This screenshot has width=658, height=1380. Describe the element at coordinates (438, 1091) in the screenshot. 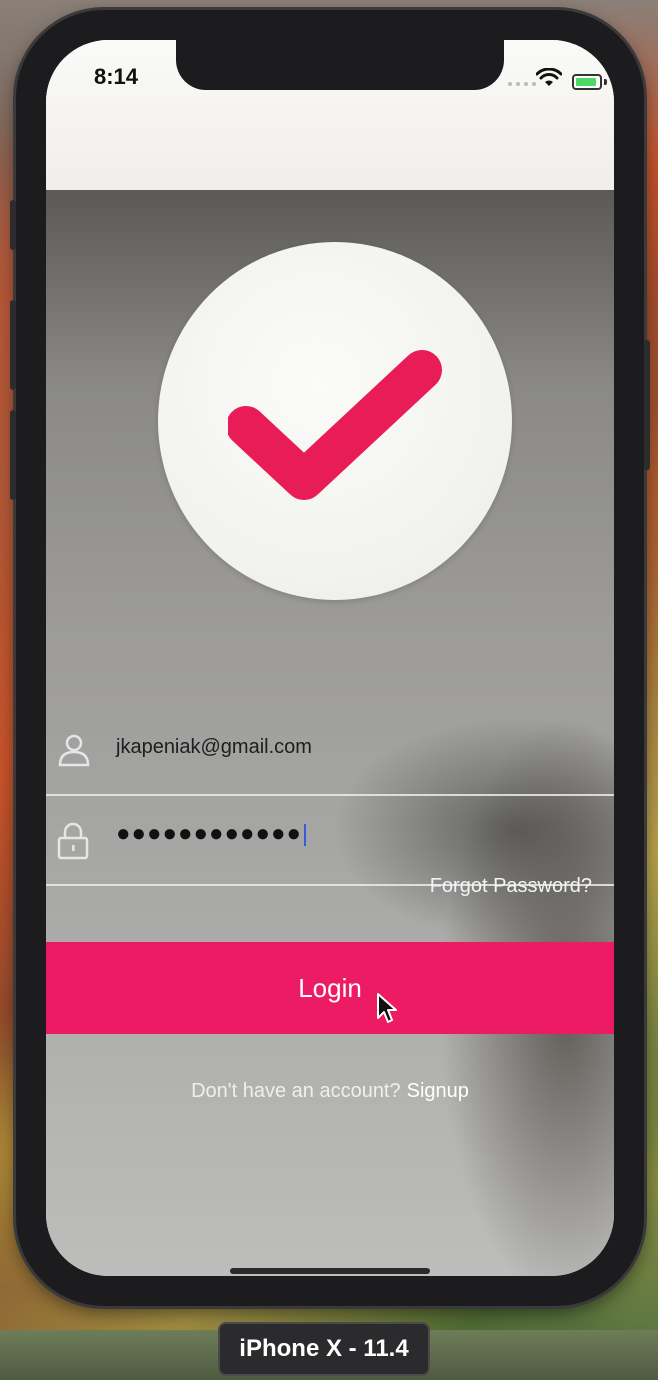

I see `signup-link: Signup` at that location.